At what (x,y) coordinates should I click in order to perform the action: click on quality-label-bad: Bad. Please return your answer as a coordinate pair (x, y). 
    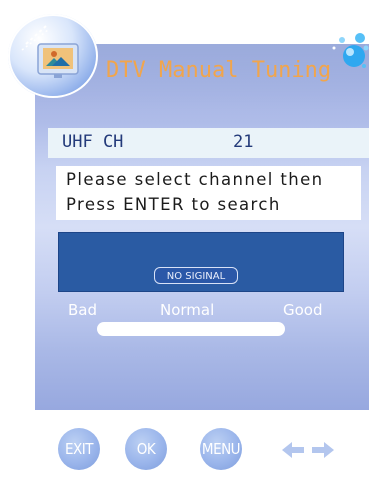
    Looking at the image, I should click on (83, 310).